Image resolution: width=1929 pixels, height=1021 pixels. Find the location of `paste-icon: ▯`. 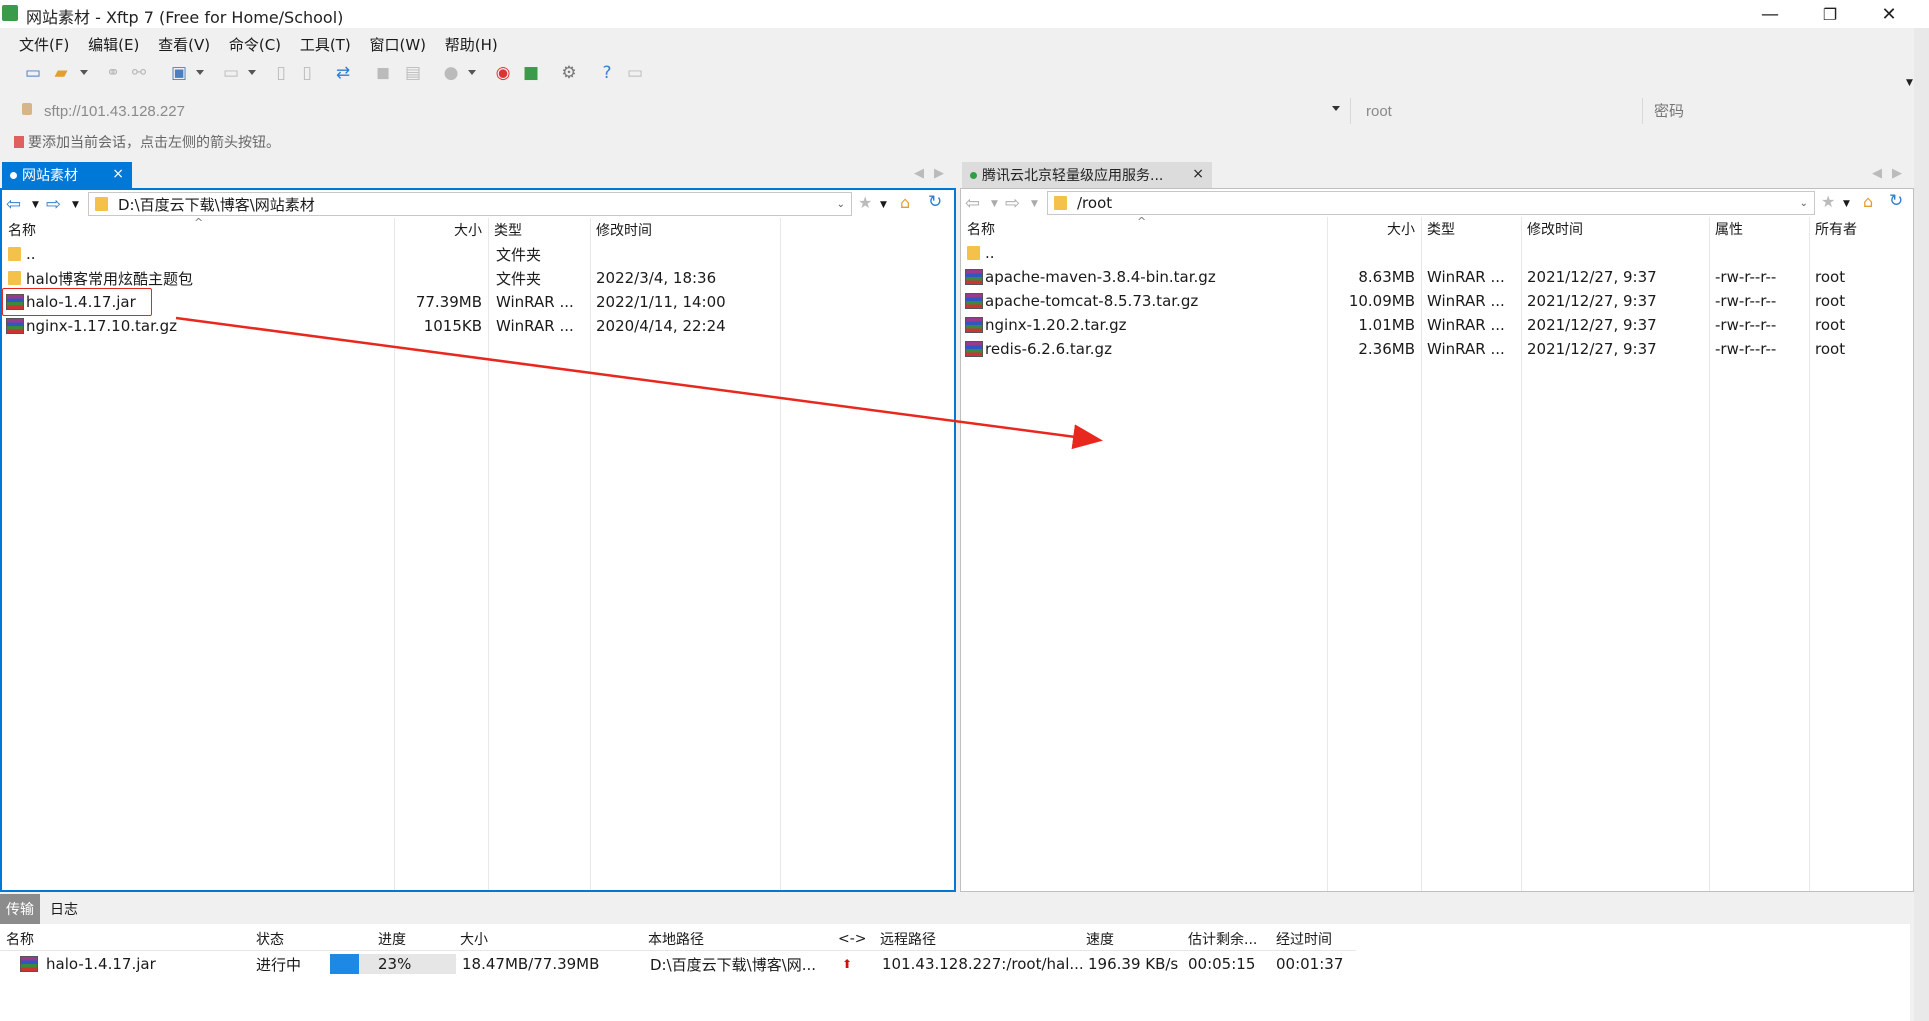

paste-icon: ▯ is located at coordinates (307, 73).